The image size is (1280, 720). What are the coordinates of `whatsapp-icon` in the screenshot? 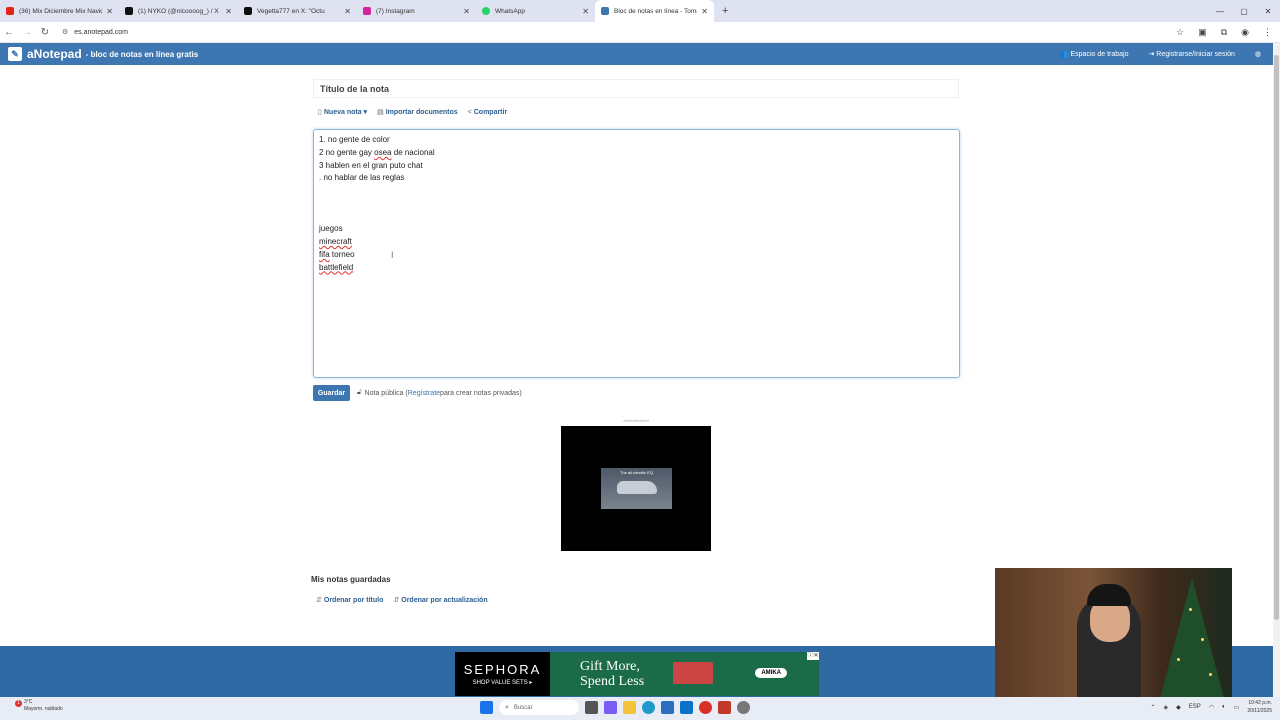 It's located at (486, 11).